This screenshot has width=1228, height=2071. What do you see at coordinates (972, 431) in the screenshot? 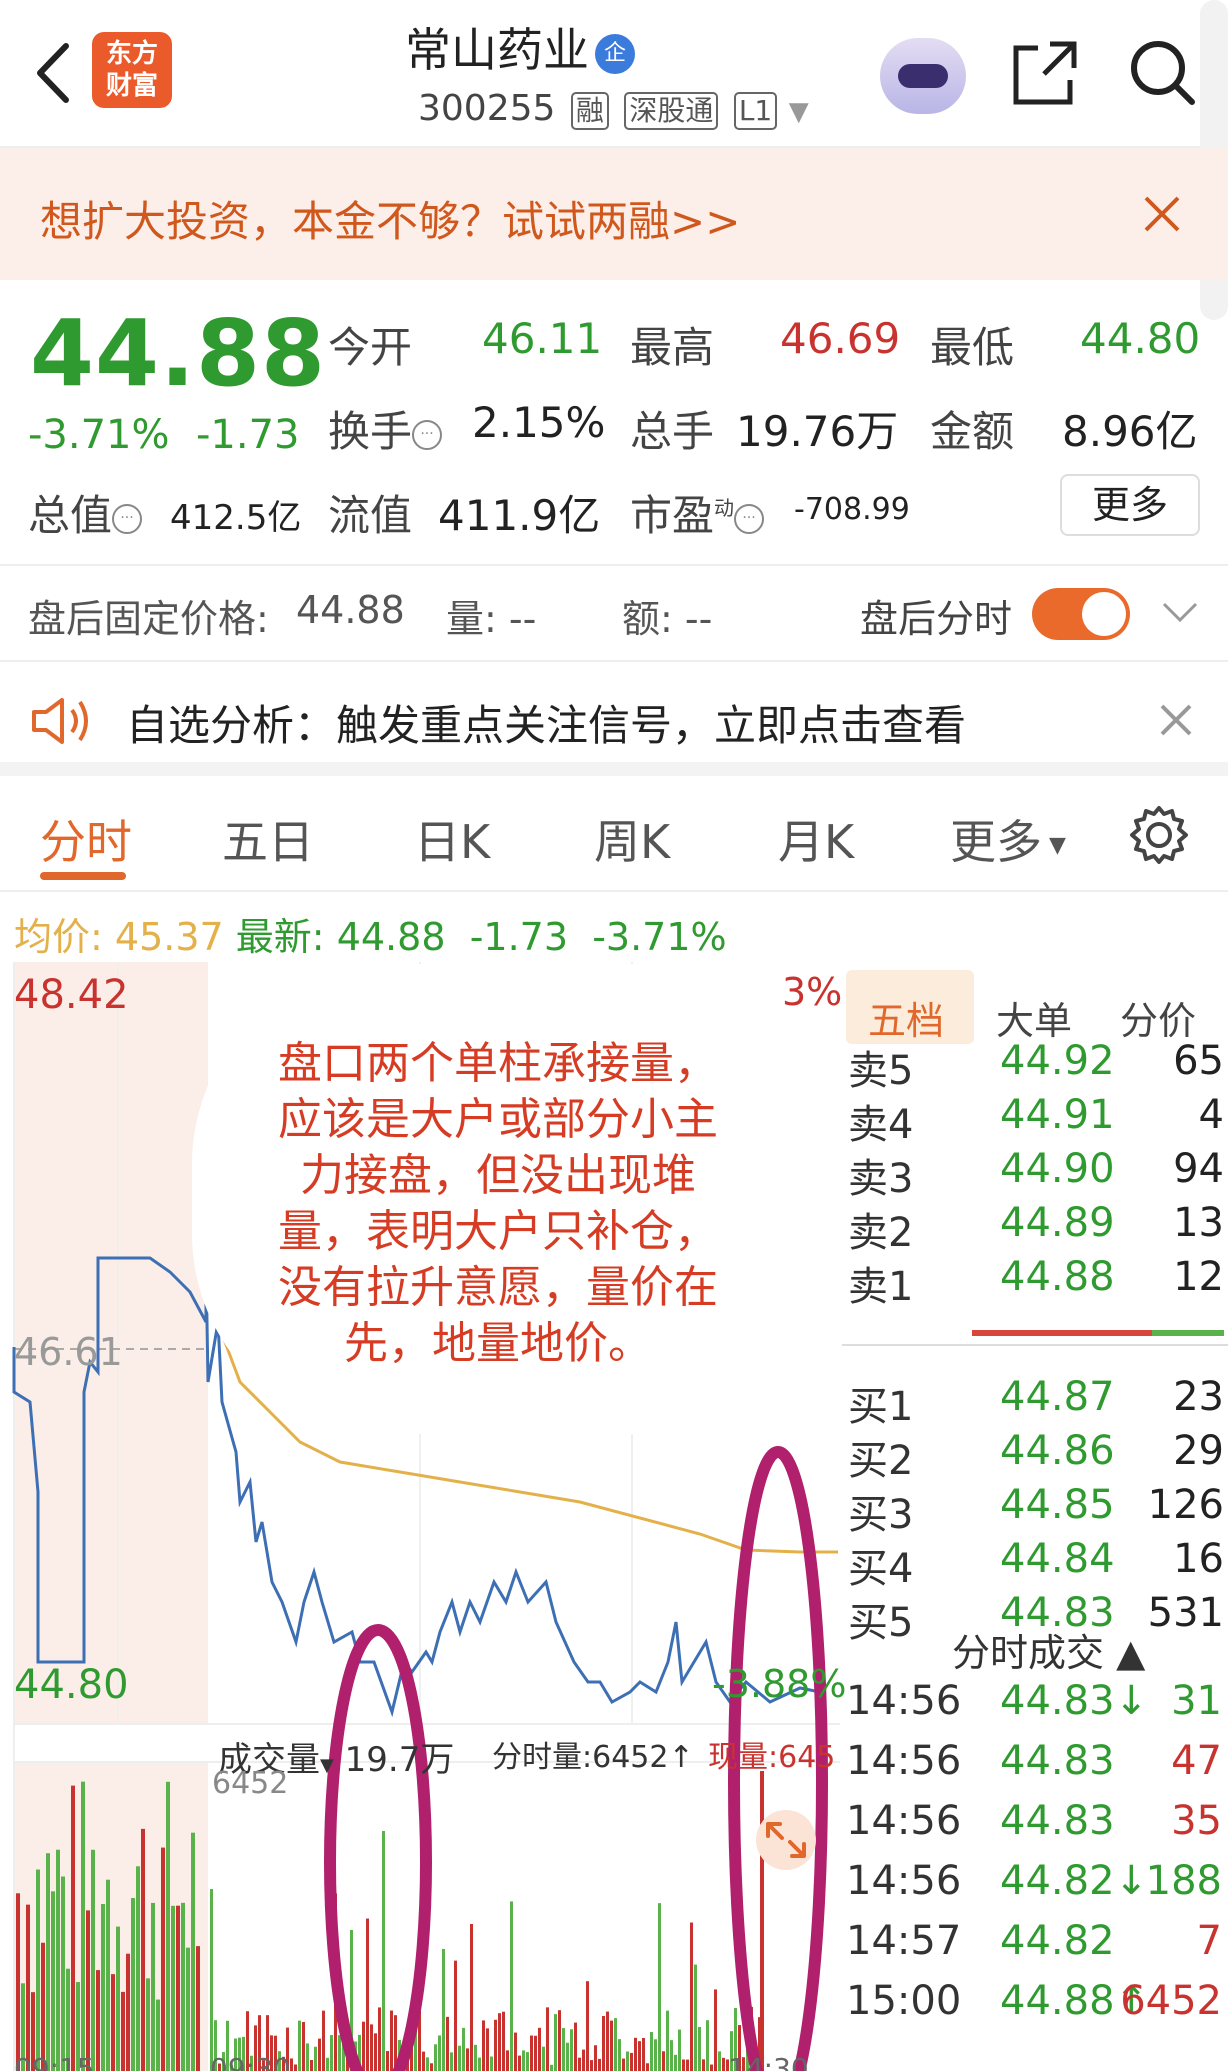
I see `amount-label: 金额` at bounding box center [972, 431].